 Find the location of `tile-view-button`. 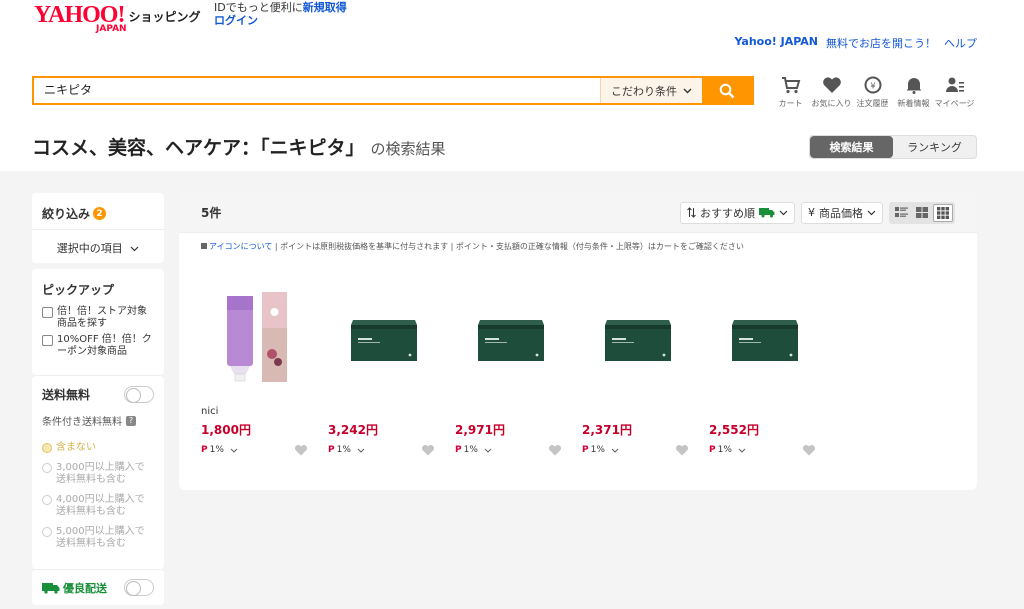

tile-view-button is located at coordinates (943, 212).